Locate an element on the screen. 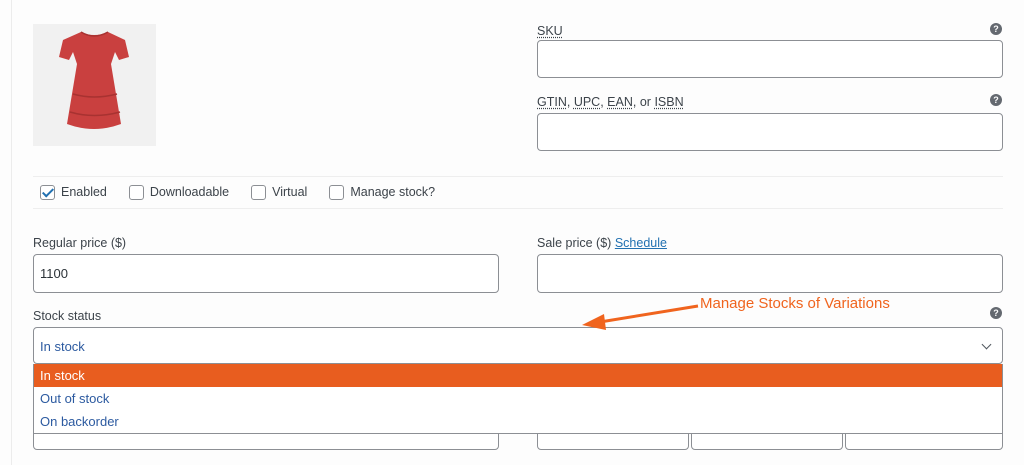 Image resolution: width=1024 pixels, height=465 pixels. regular-price-label: Regular price ($) is located at coordinates (80, 243).